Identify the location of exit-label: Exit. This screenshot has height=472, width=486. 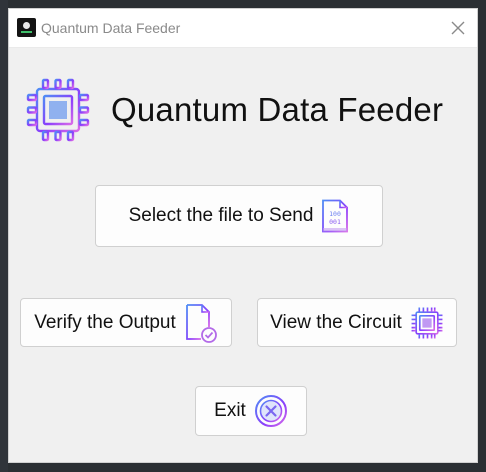
(230, 410).